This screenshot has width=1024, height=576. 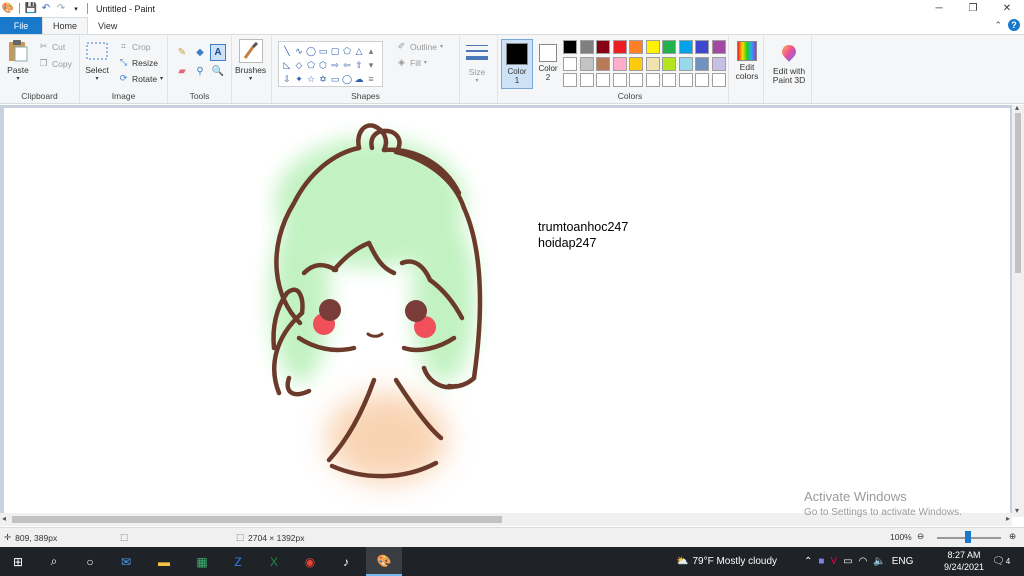 I want to click on rounded-rect-shape-icon: ▢, so click(x=335, y=51).